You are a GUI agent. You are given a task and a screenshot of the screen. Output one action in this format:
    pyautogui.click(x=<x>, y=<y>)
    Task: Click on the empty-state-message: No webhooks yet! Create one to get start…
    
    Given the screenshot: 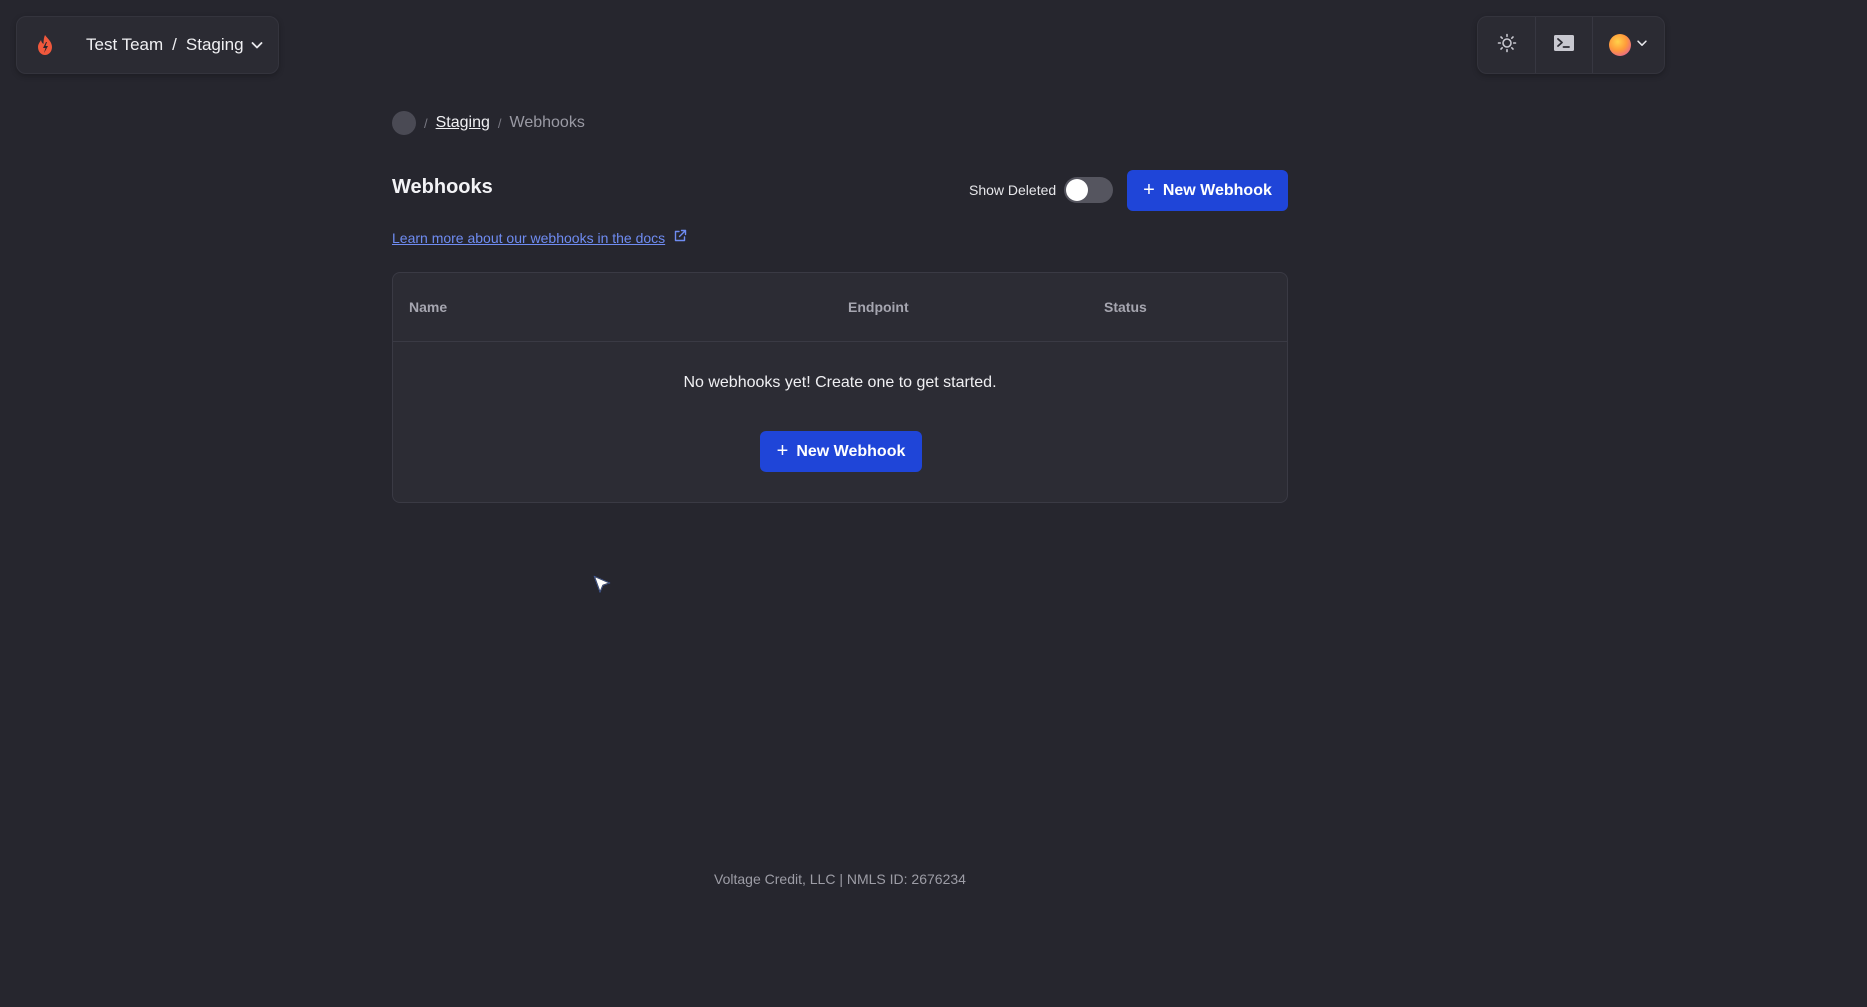 What is the action you would take?
    pyautogui.click(x=840, y=382)
    